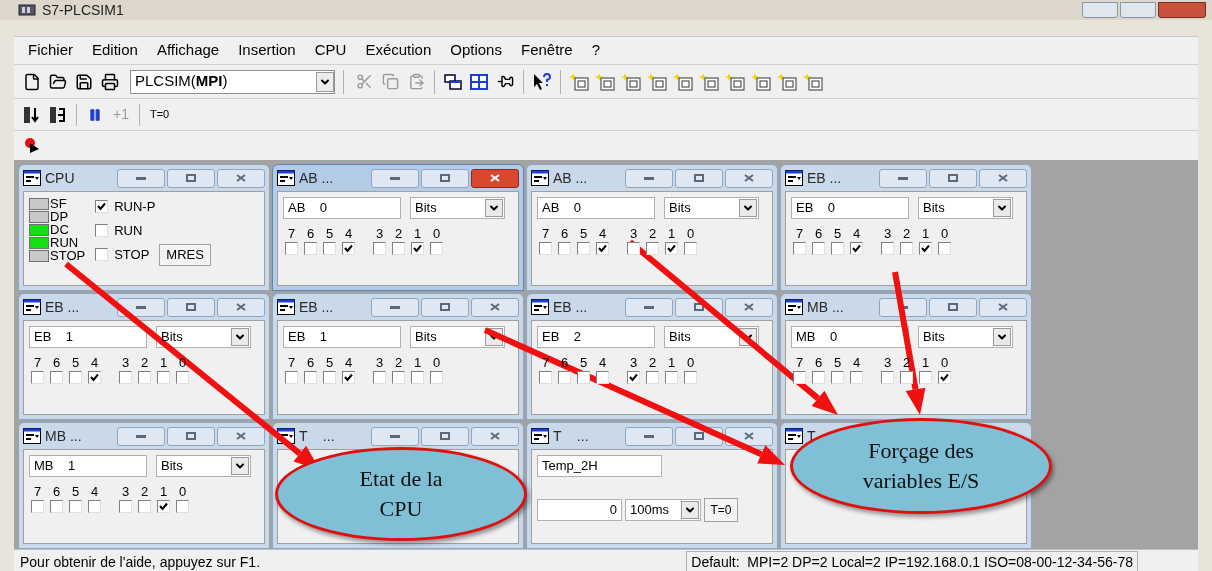 This screenshot has width=1212, height=571. Describe the element at coordinates (115, 50) in the screenshot. I see `menu-item: Edition` at that location.